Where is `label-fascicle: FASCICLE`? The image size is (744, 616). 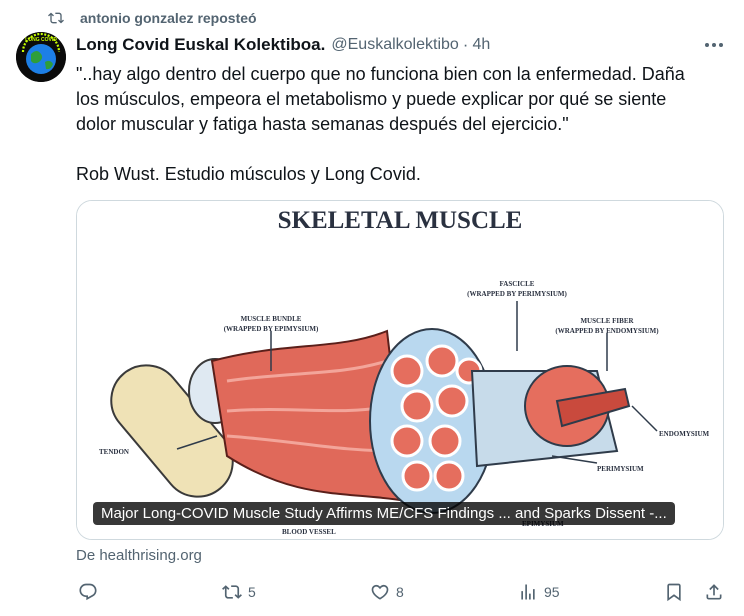 label-fascicle: FASCICLE is located at coordinates (517, 284).